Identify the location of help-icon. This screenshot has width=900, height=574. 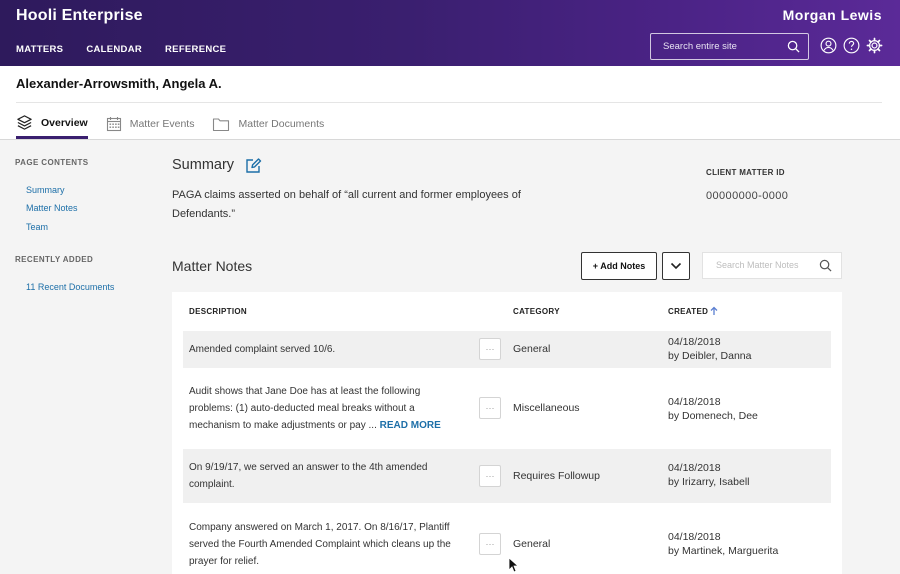
(851, 45).